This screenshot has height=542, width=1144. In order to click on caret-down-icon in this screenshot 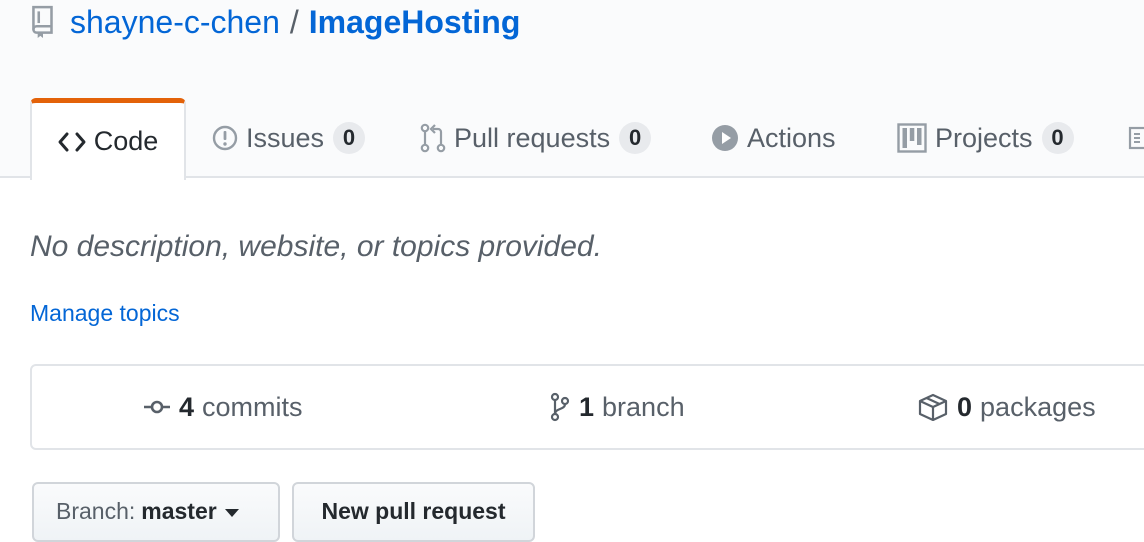, I will do `click(231, 513)`.